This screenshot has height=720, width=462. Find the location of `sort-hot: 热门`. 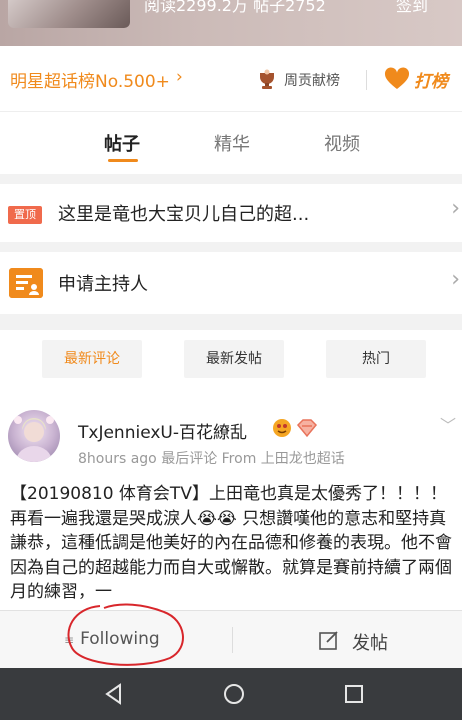

sort-hot: 热门 is located at coordinates (376, 359).